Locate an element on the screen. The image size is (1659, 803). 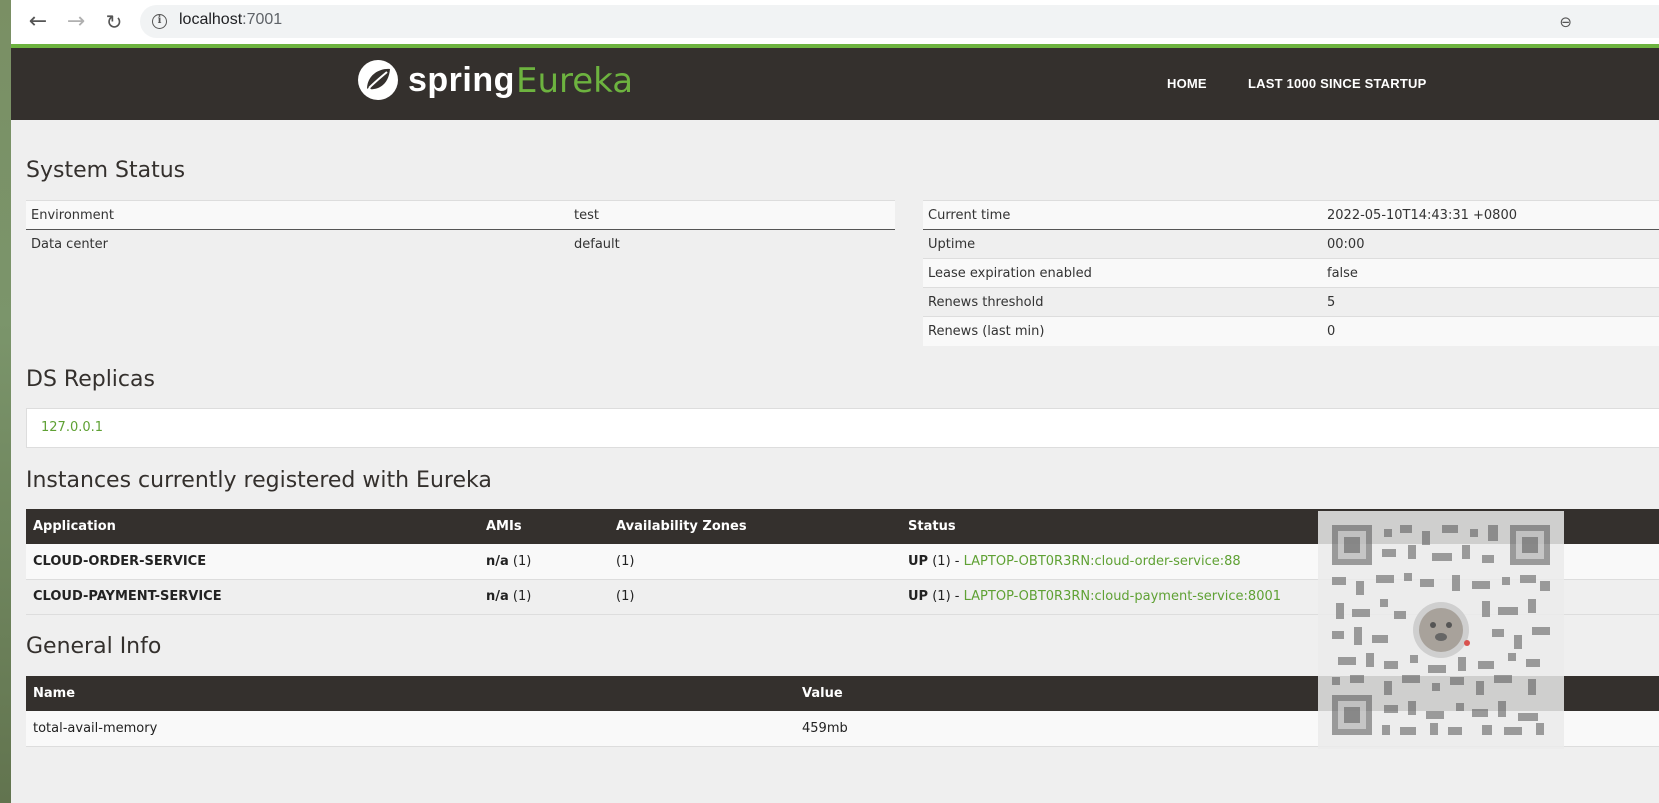
status-value: 5 is located at coordinates (1331, 302).